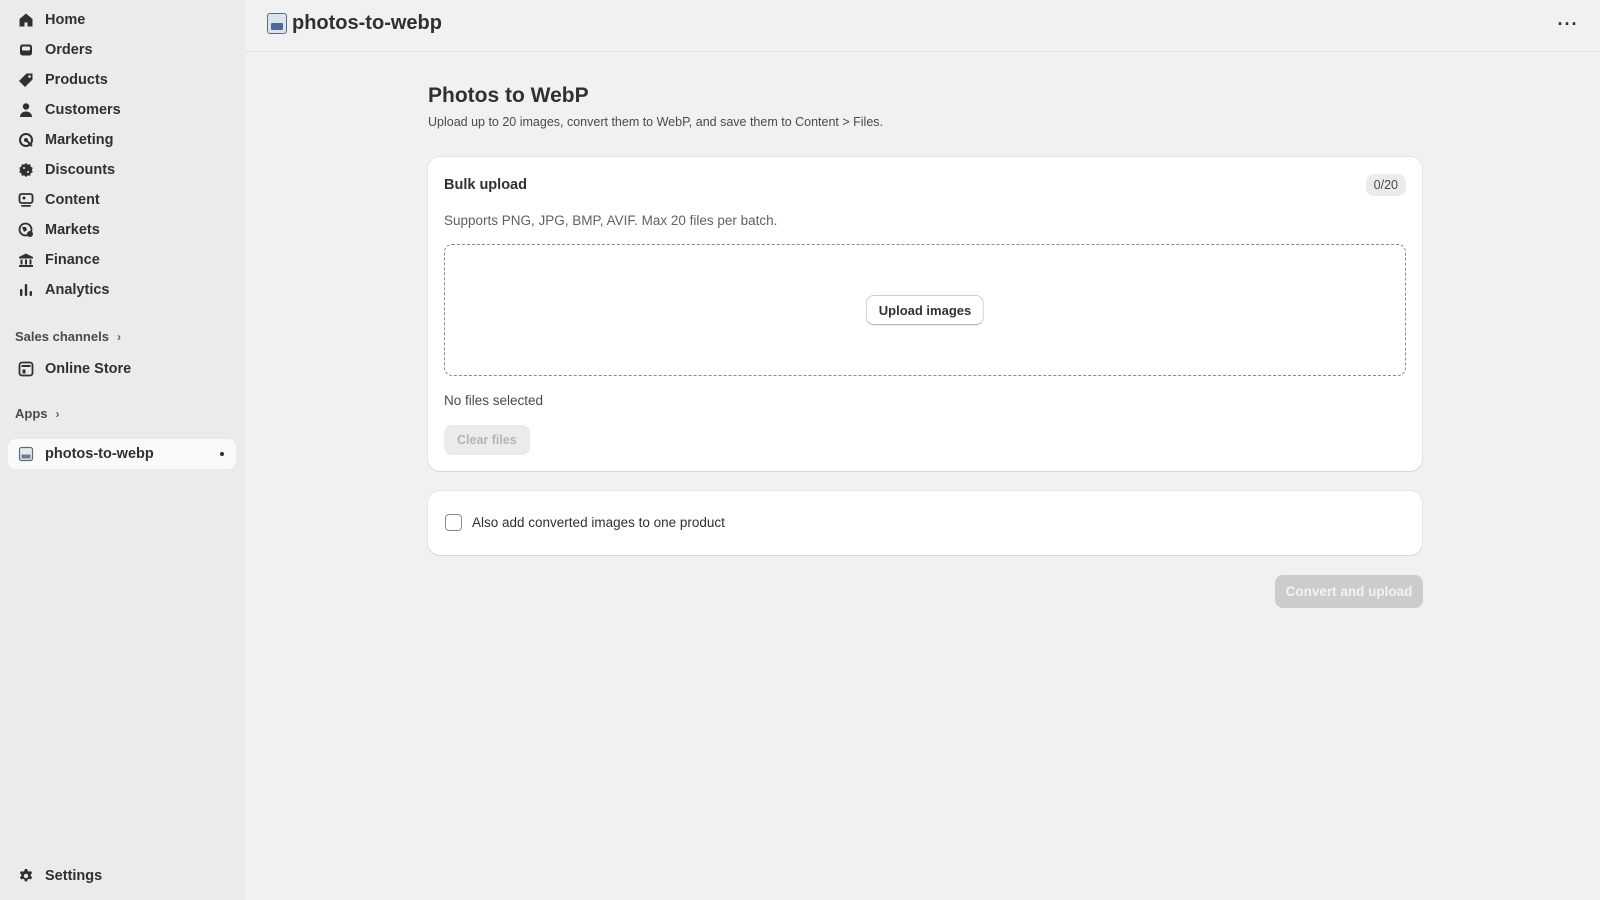  Describe the element at coordinates (69, 50) in the screenshot. I see `sidebar-item-label: Orders` at that location.